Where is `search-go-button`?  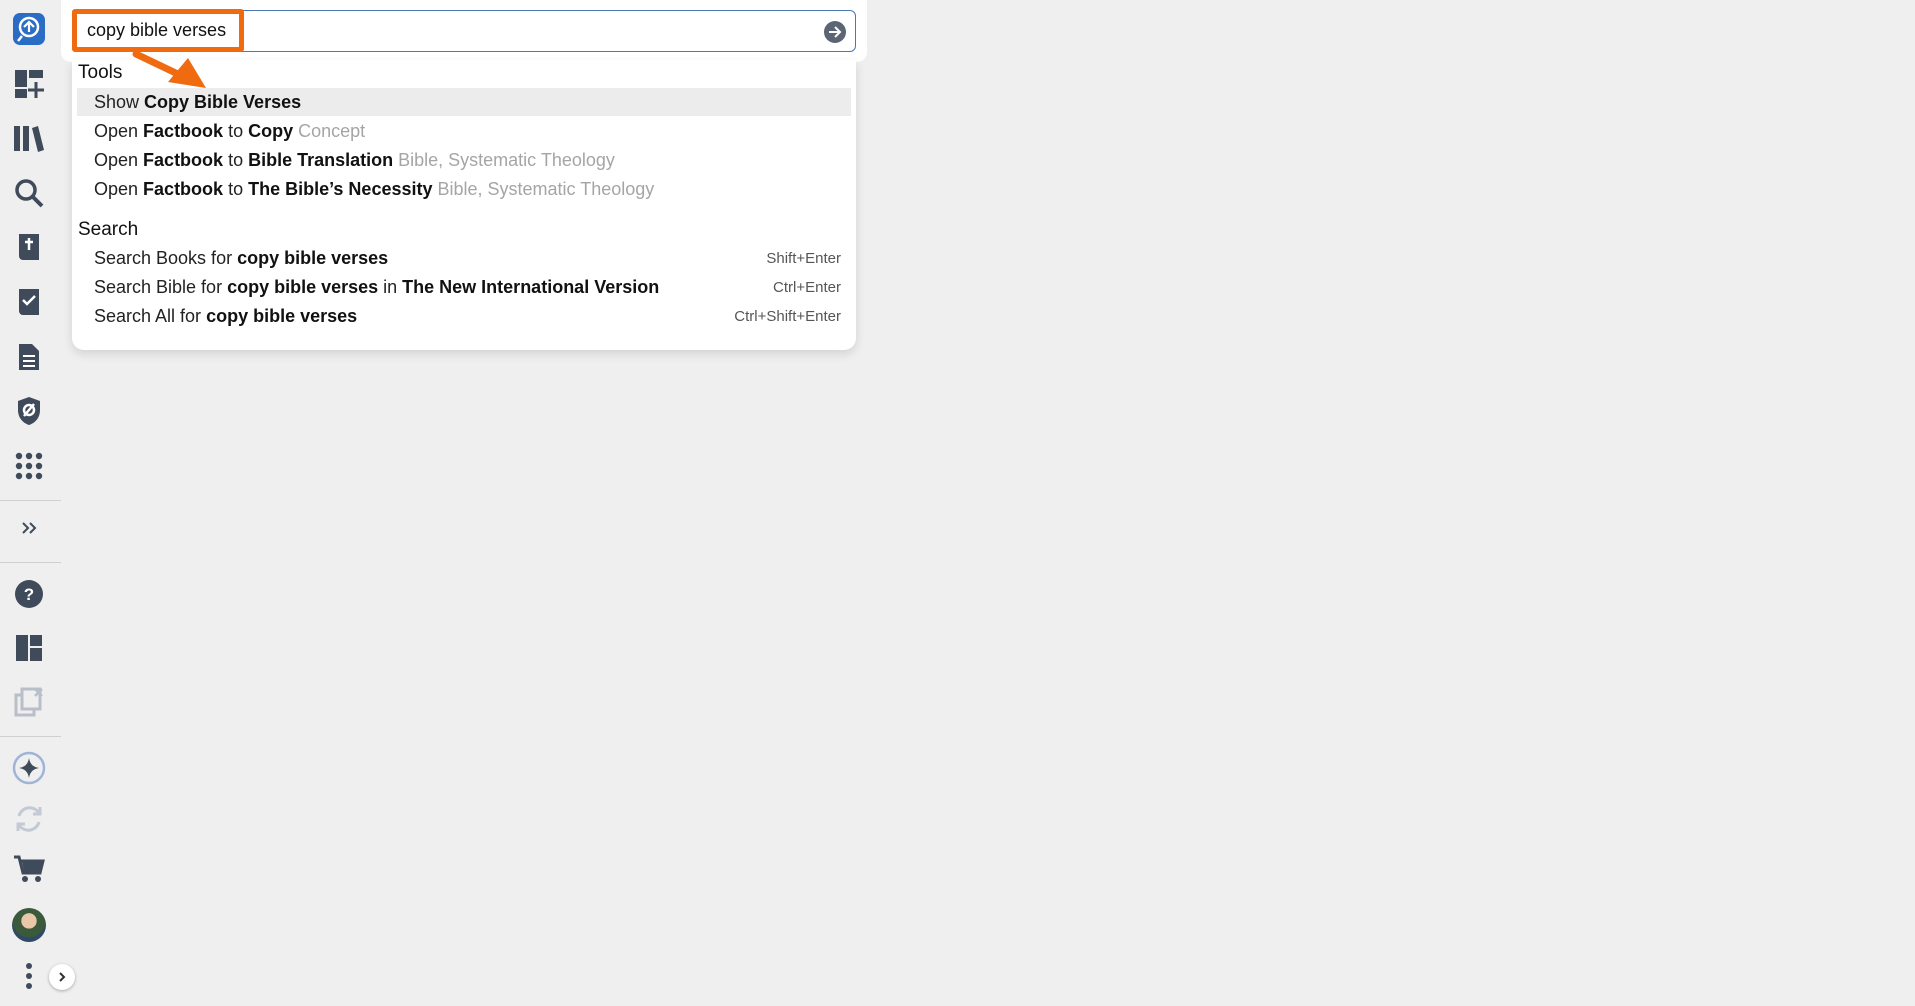 search-go-button is located at coordinates (835, 32).